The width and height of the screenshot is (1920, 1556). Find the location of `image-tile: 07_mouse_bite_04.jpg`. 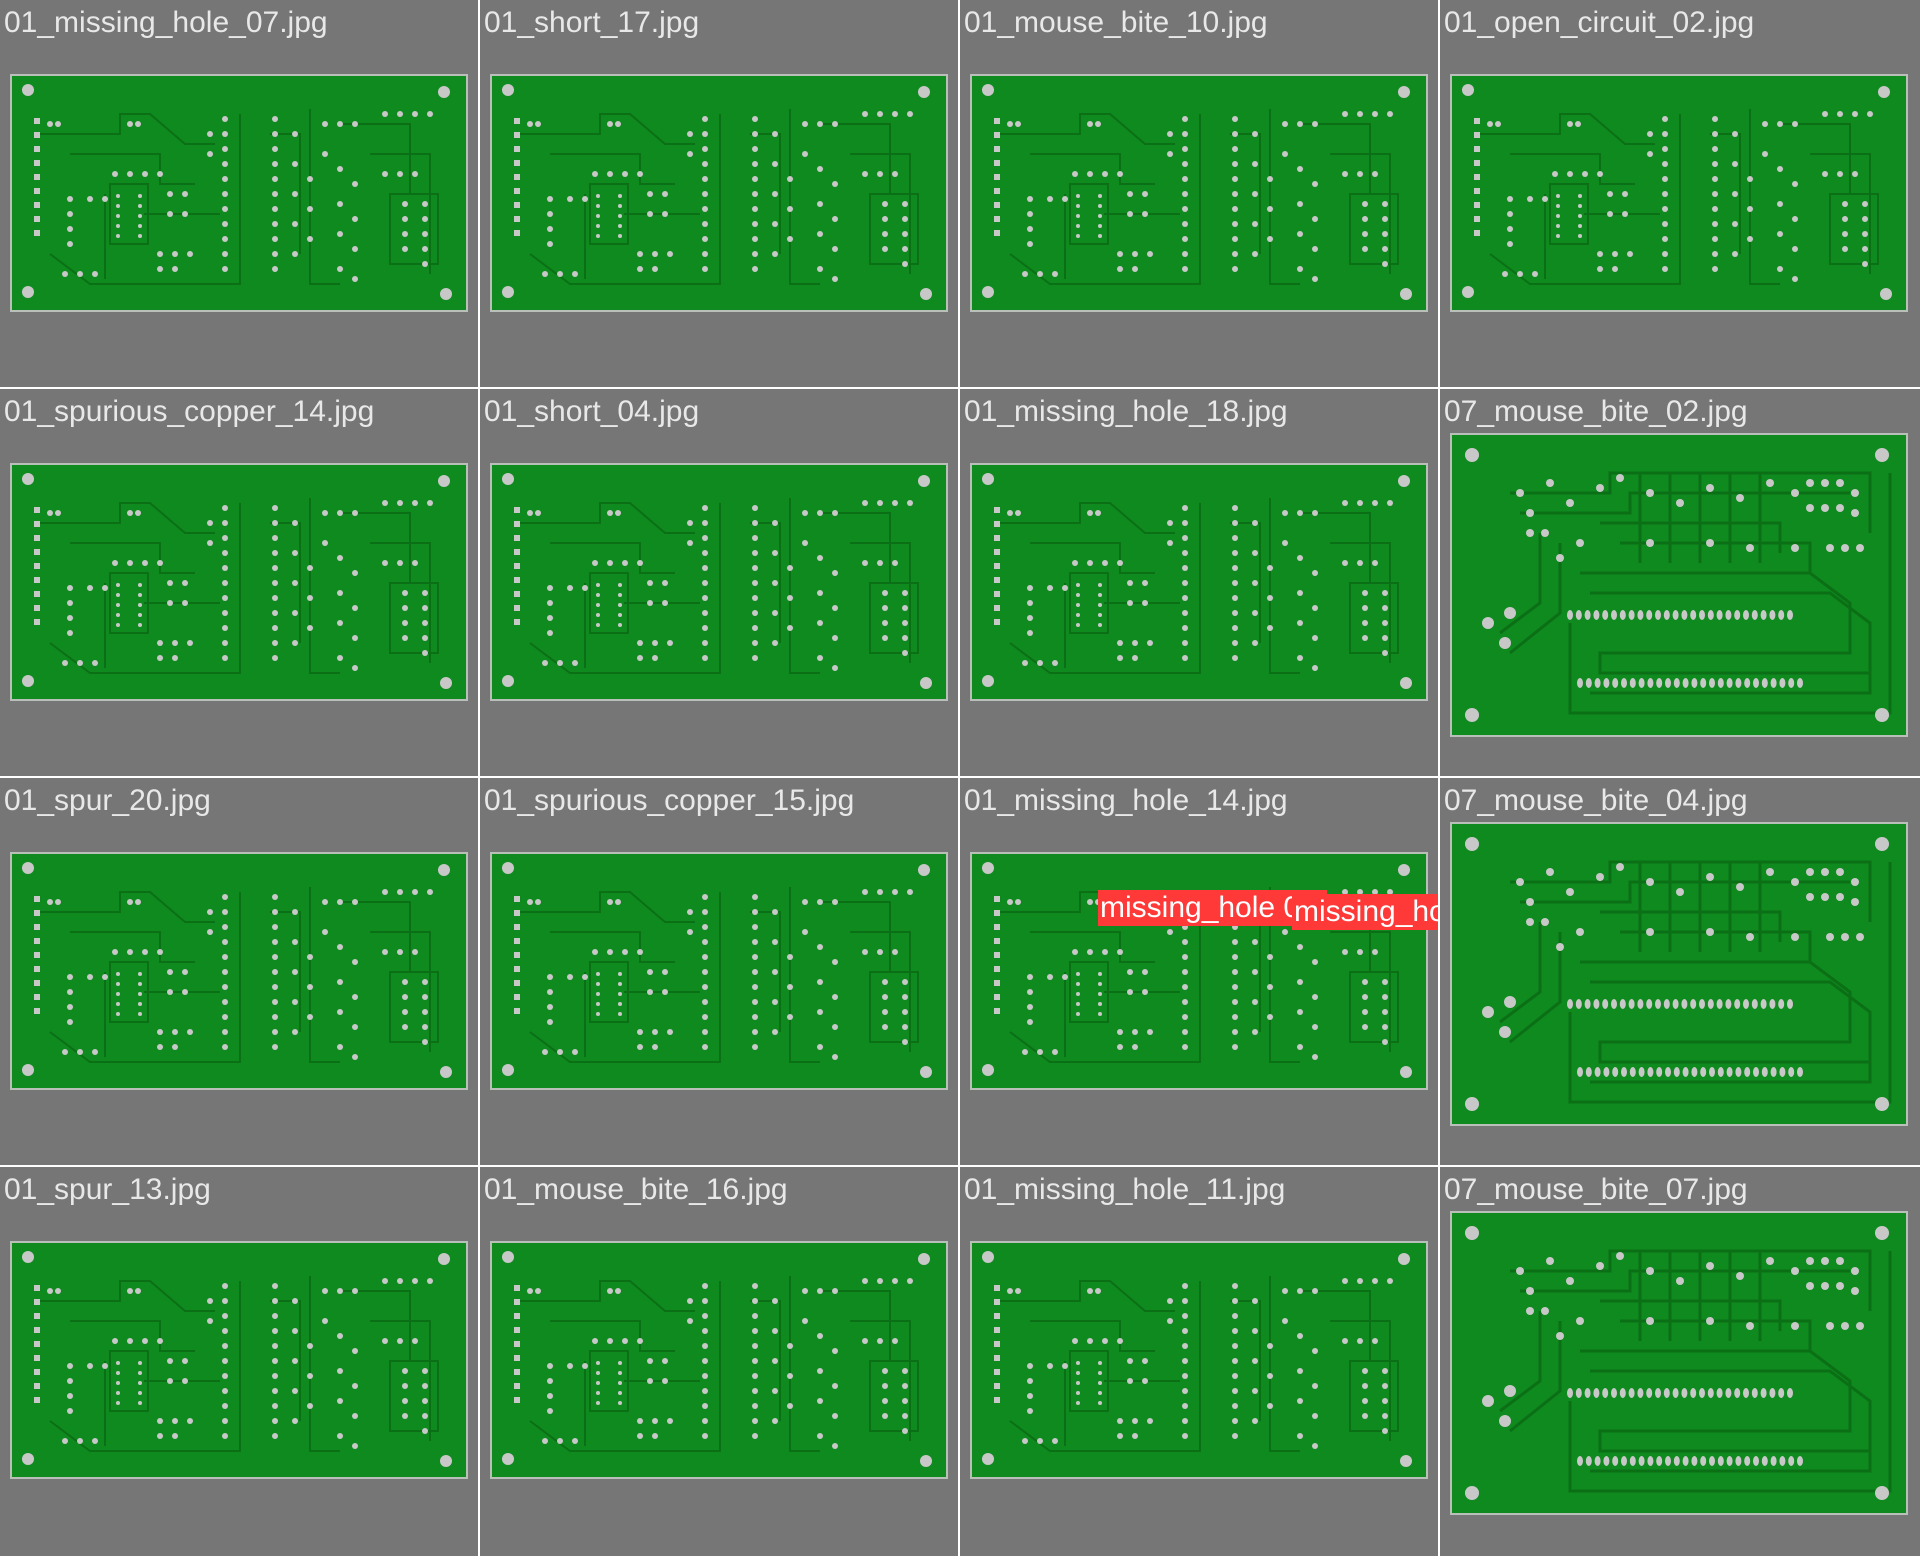

image-tile: 07_mouse_bite_04.jpg is located at coordinates (1680, 972).